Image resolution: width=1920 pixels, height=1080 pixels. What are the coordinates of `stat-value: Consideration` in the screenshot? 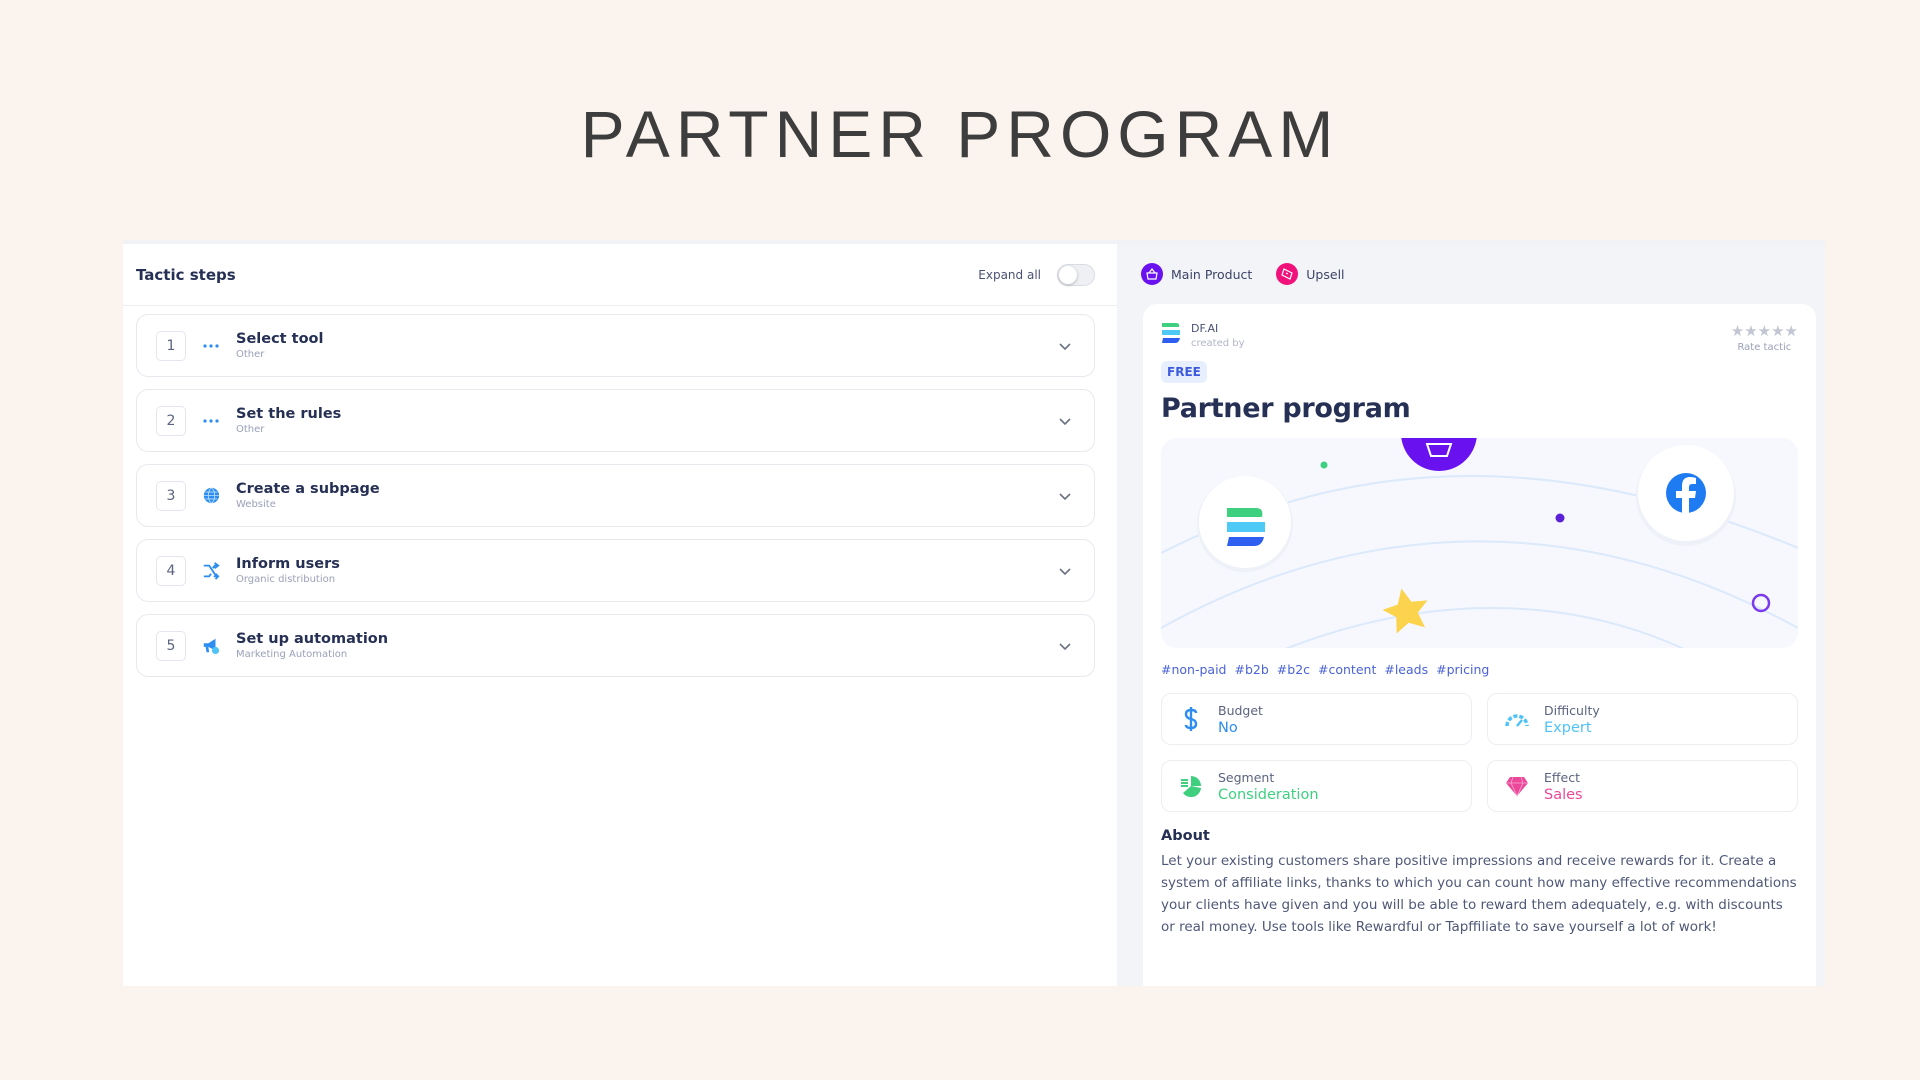 It's located at (1268, 794).